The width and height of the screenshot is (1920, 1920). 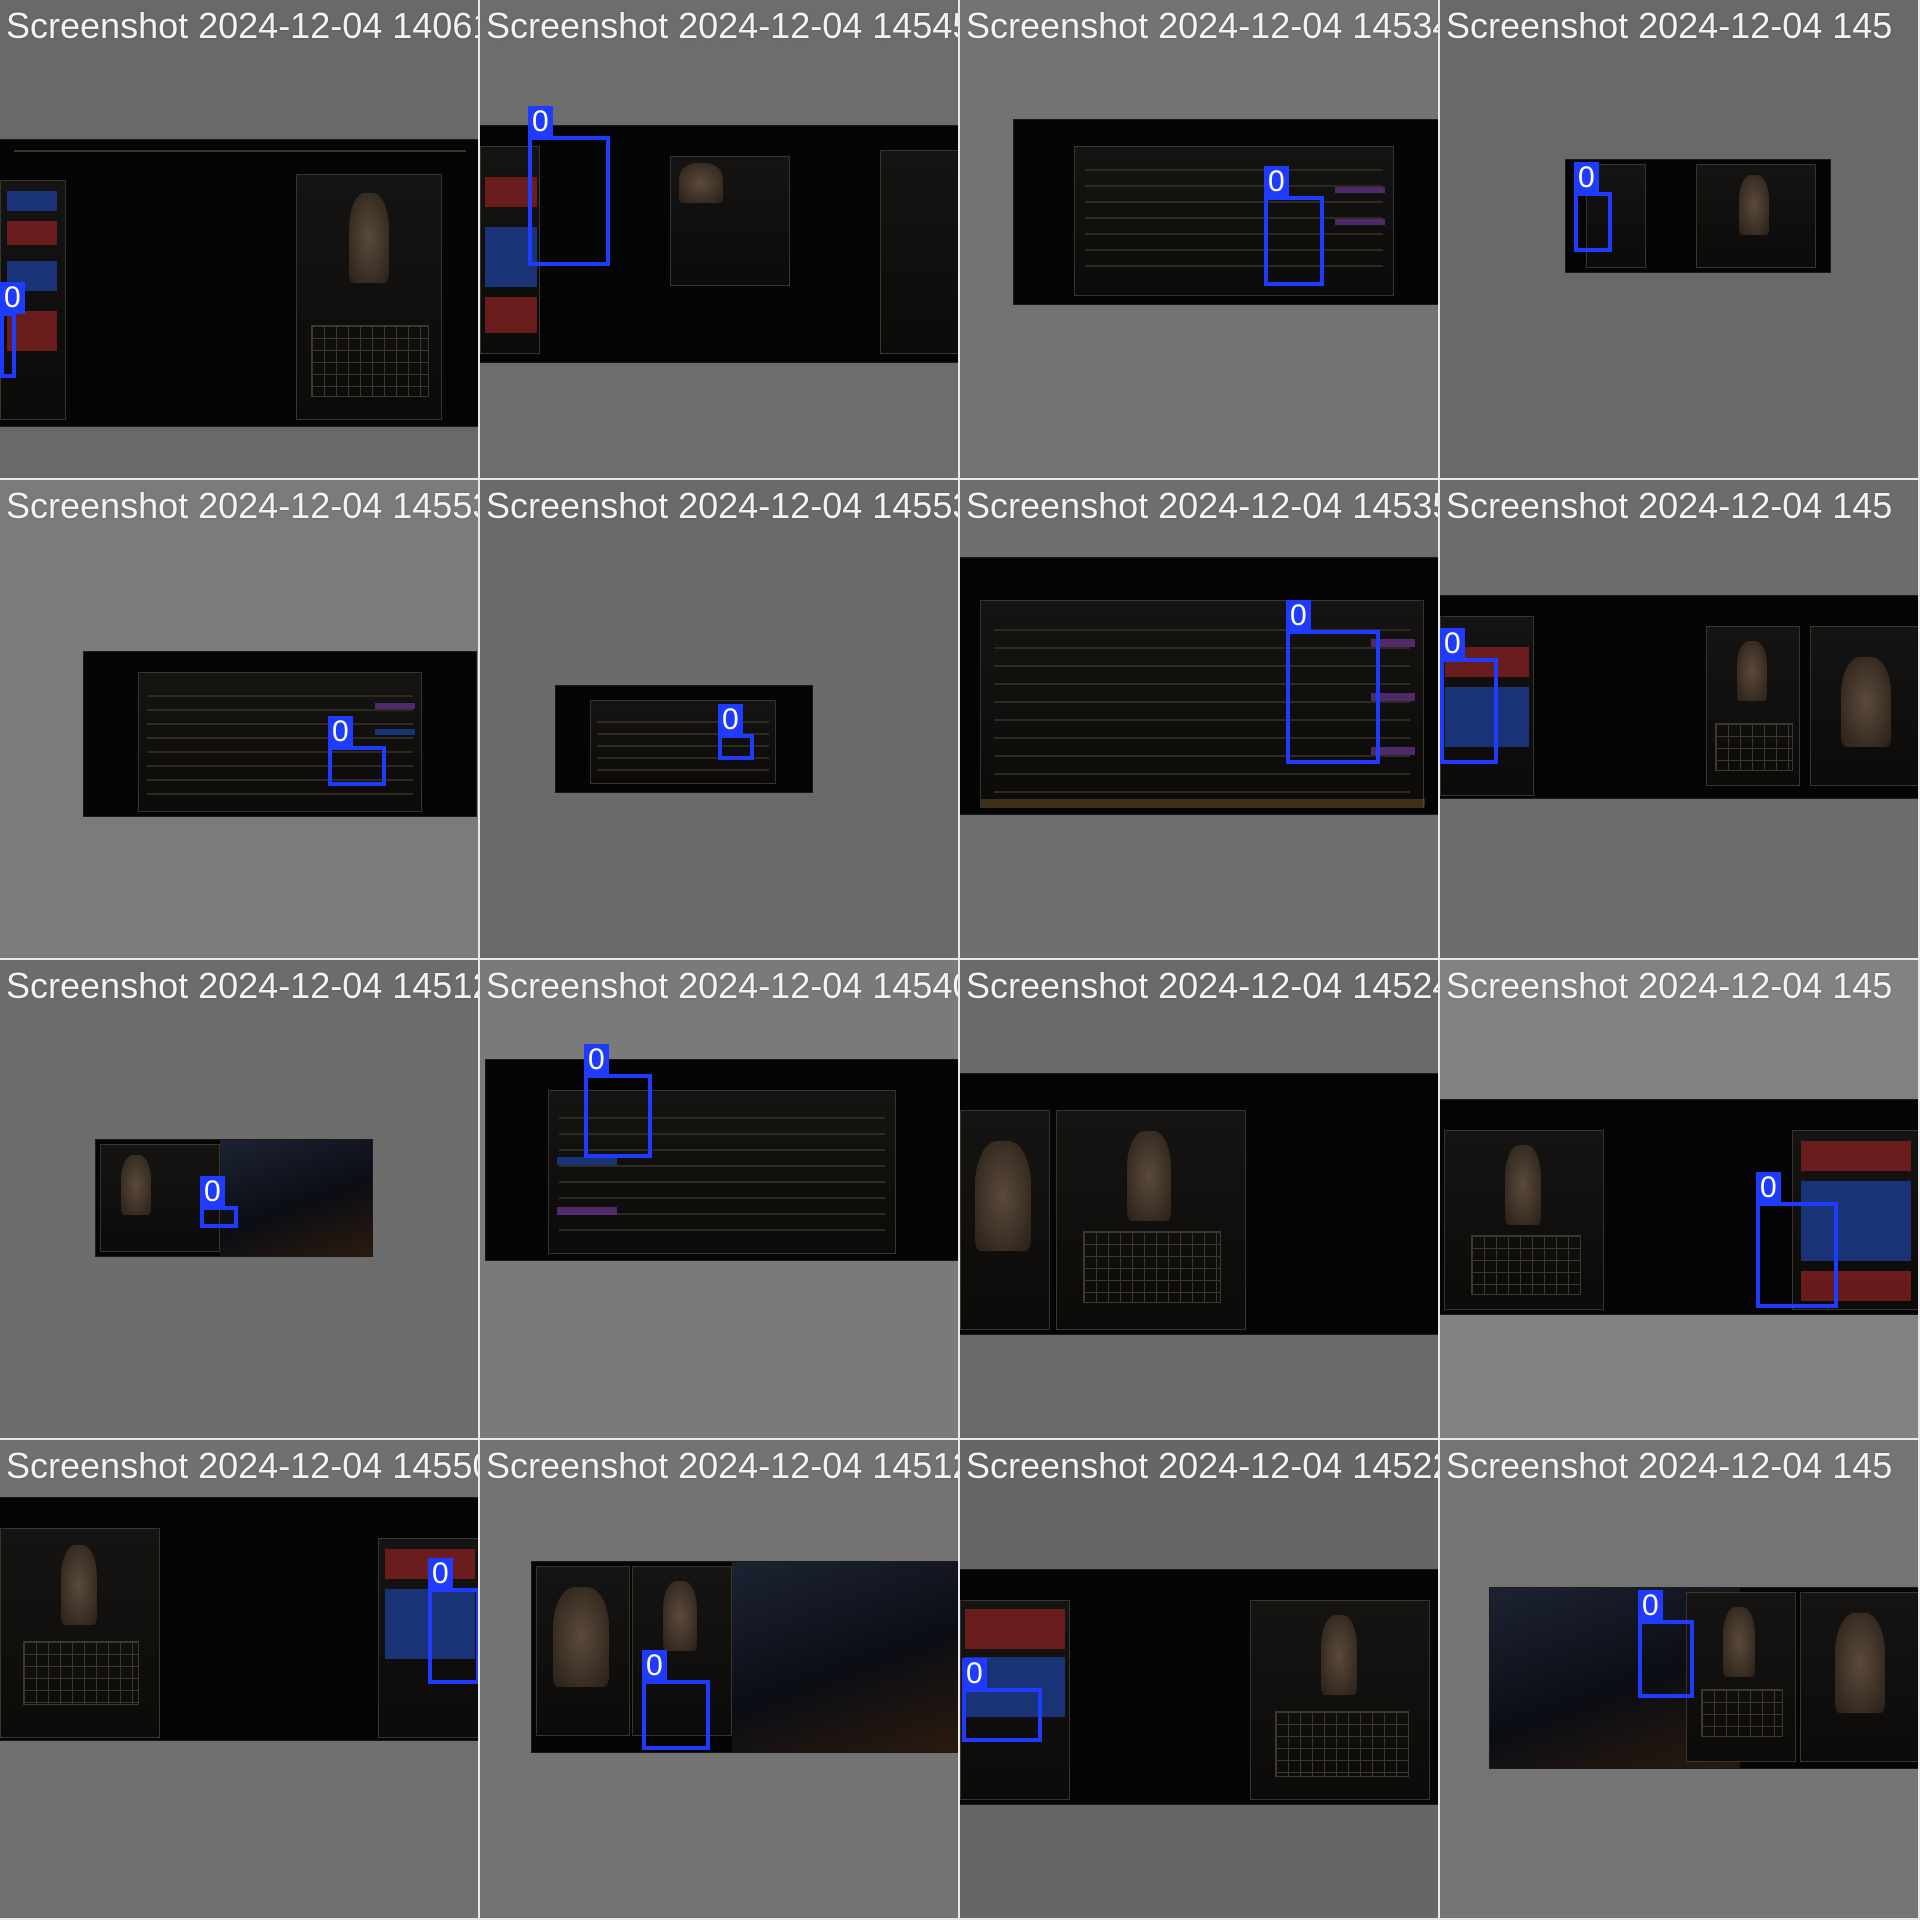 I want to click on grid-tile: Screenshot 2024-12-04 145402.png 0, so click(x=720, y=1200).